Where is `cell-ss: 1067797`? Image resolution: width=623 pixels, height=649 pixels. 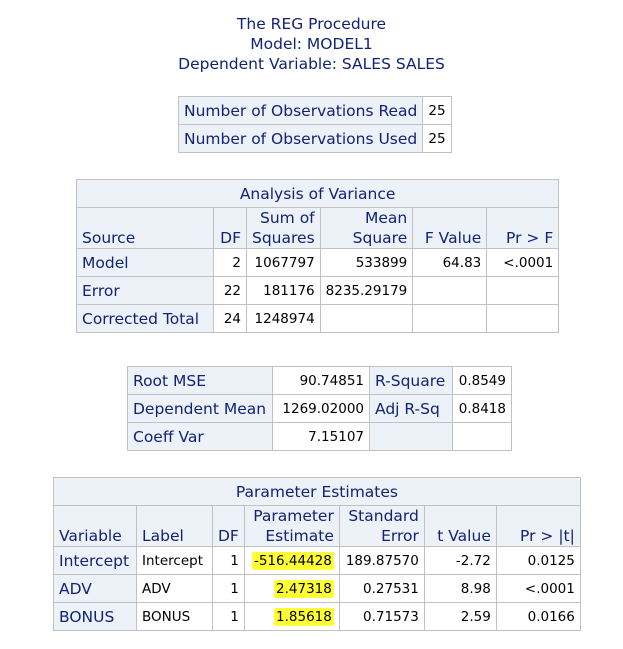
cell-ss: 1067797 is located at coordinates (283, 262).